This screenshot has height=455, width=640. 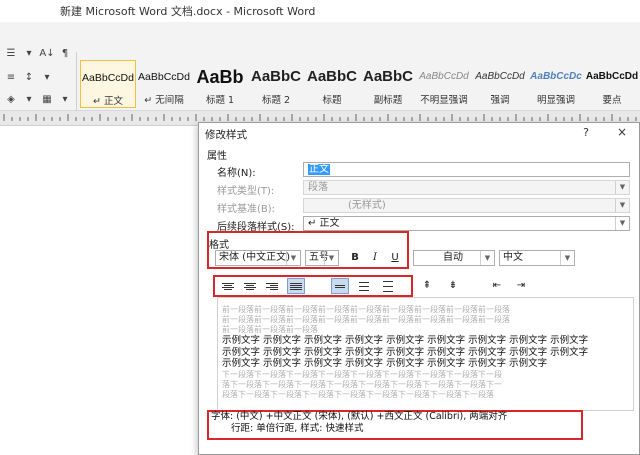 What do you see at coordinates (388, 100) in the screenshot?
I see `style-label: 副标题` at bounding box center [388, 100].